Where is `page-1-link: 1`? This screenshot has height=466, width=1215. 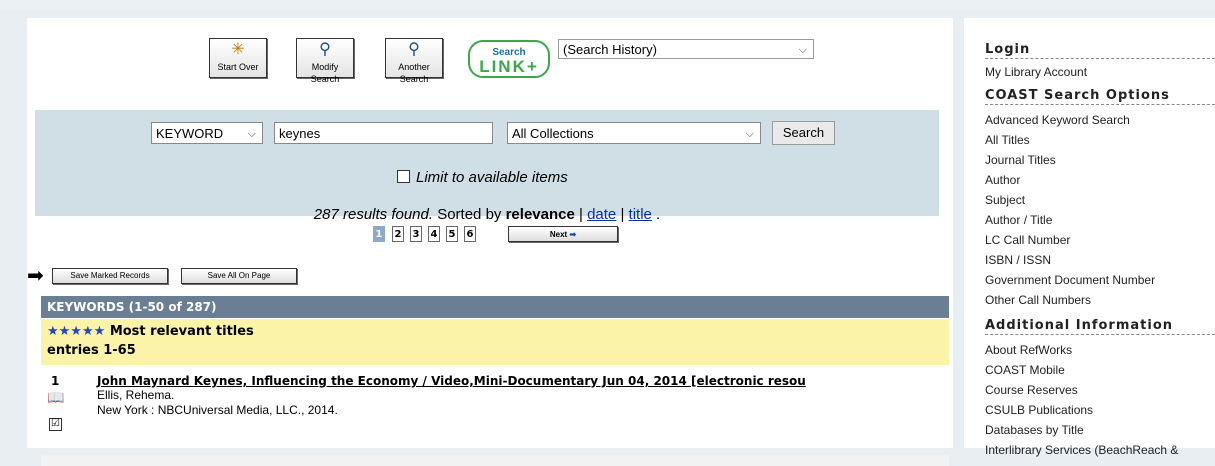
page-1-link: 1 is located at coordinates (379, 234).